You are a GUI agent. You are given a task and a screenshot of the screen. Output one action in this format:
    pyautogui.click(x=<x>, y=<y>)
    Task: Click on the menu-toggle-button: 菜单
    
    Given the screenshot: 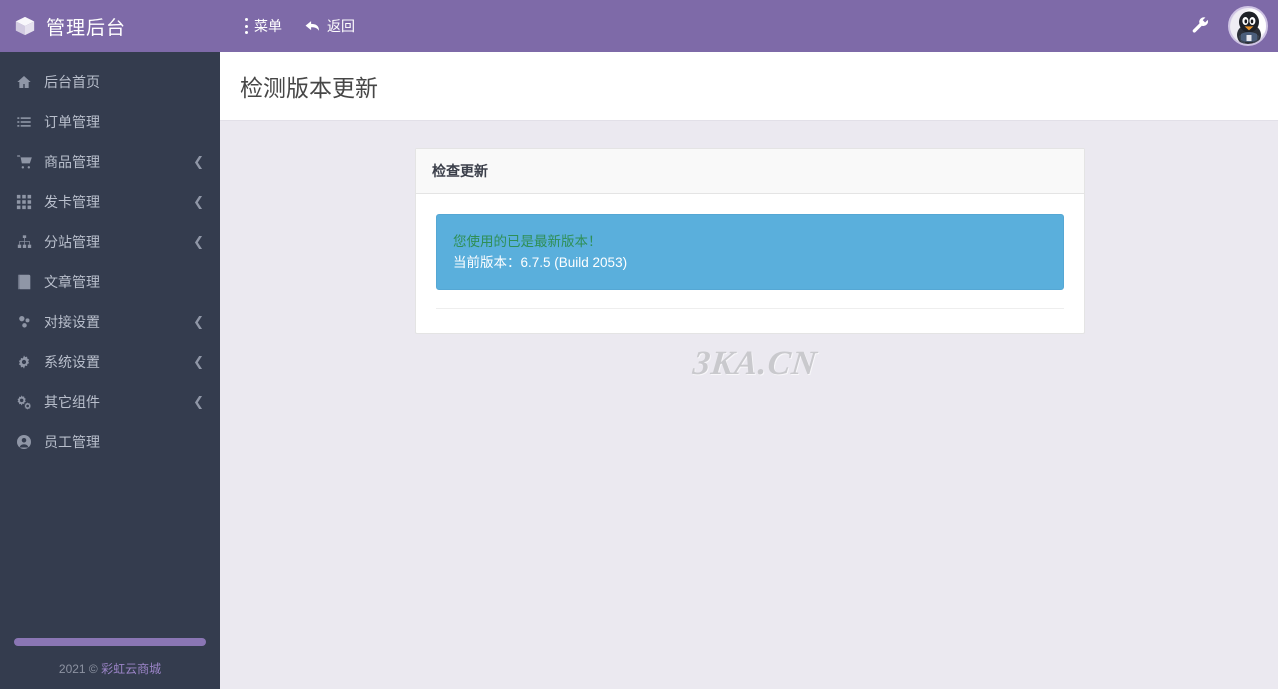 What is the action you would take?
    pyautogui.click(x=263, y=26)
    